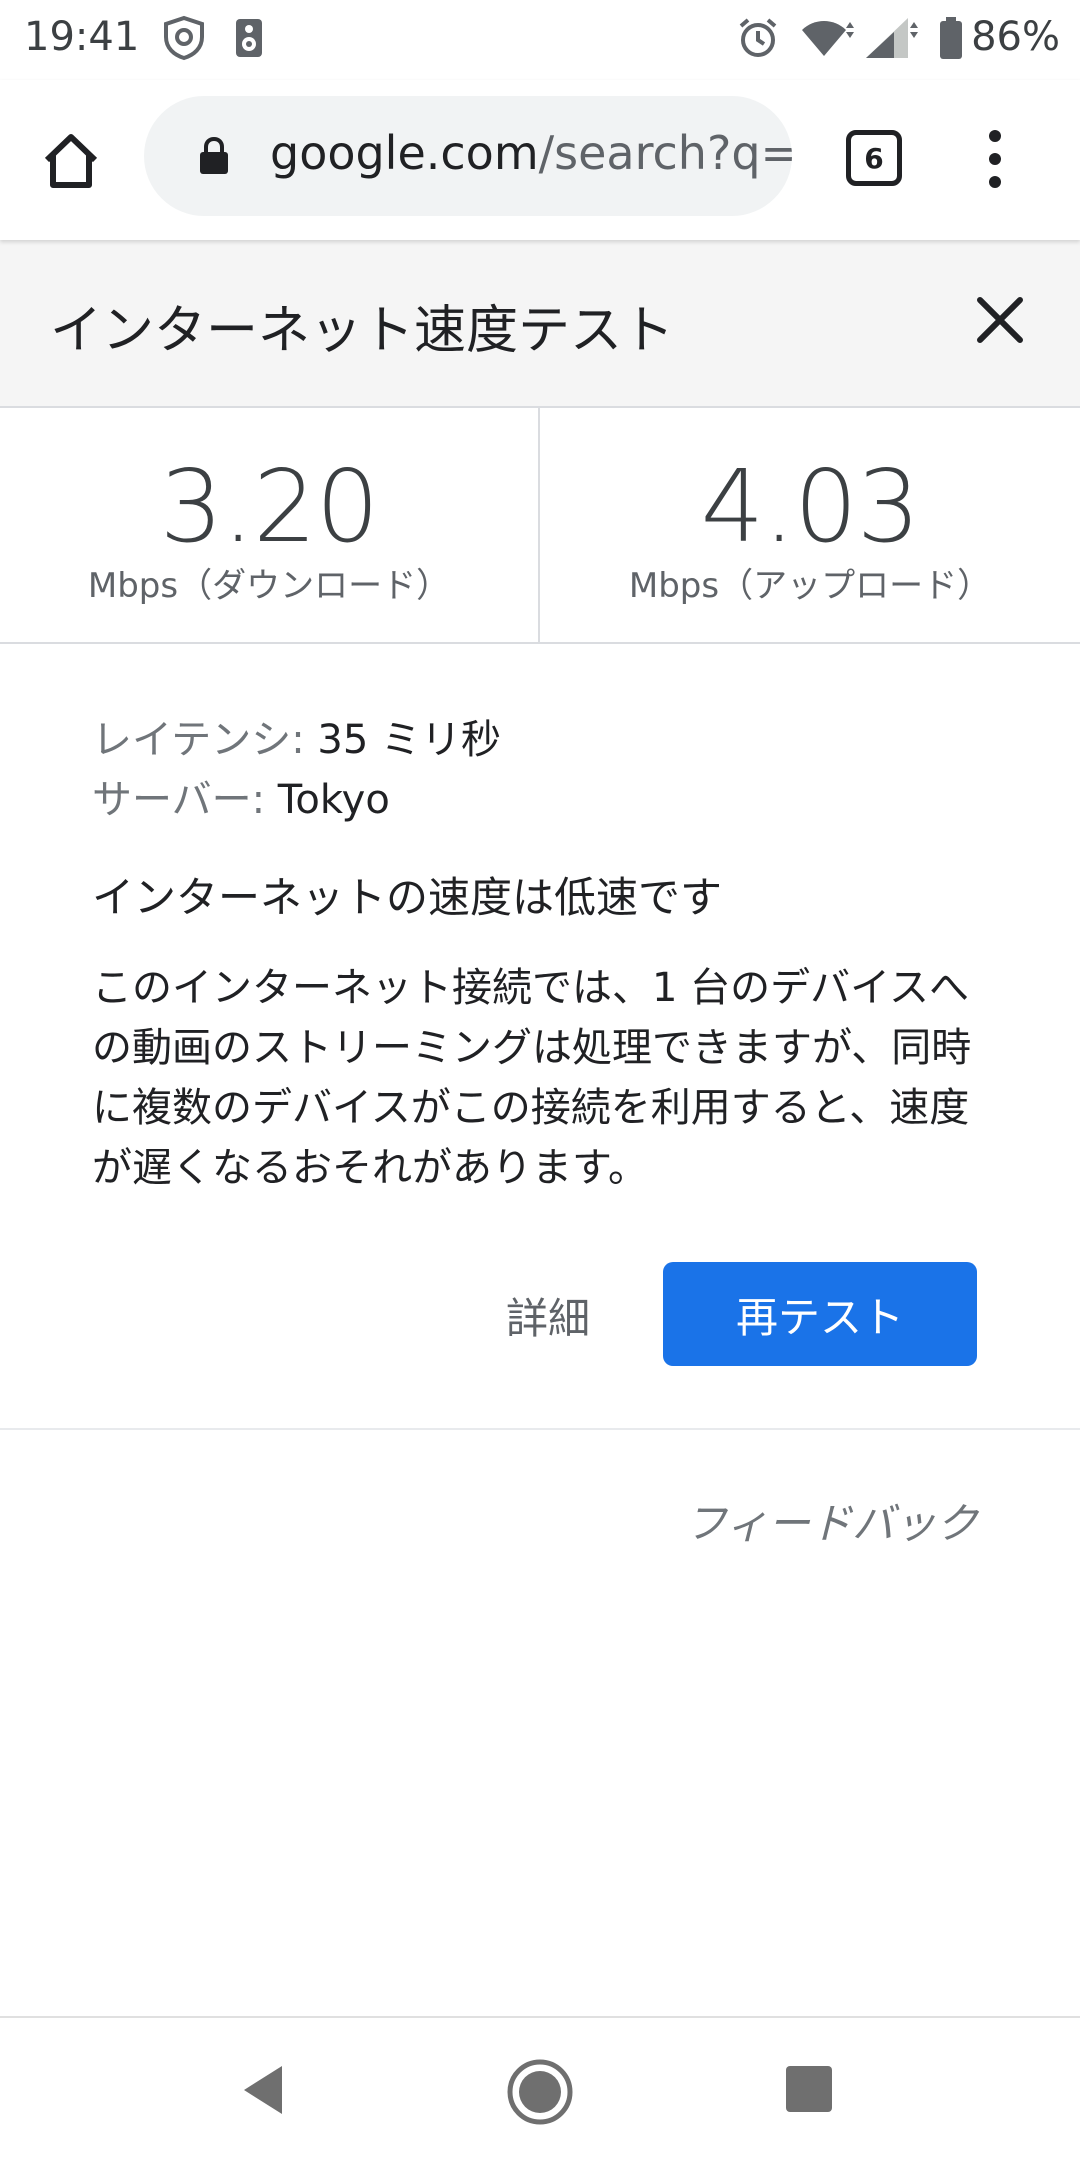 The width and height of the screenshot is (1080, 2160). I want to click on recents-icon, so click(809, 2089).